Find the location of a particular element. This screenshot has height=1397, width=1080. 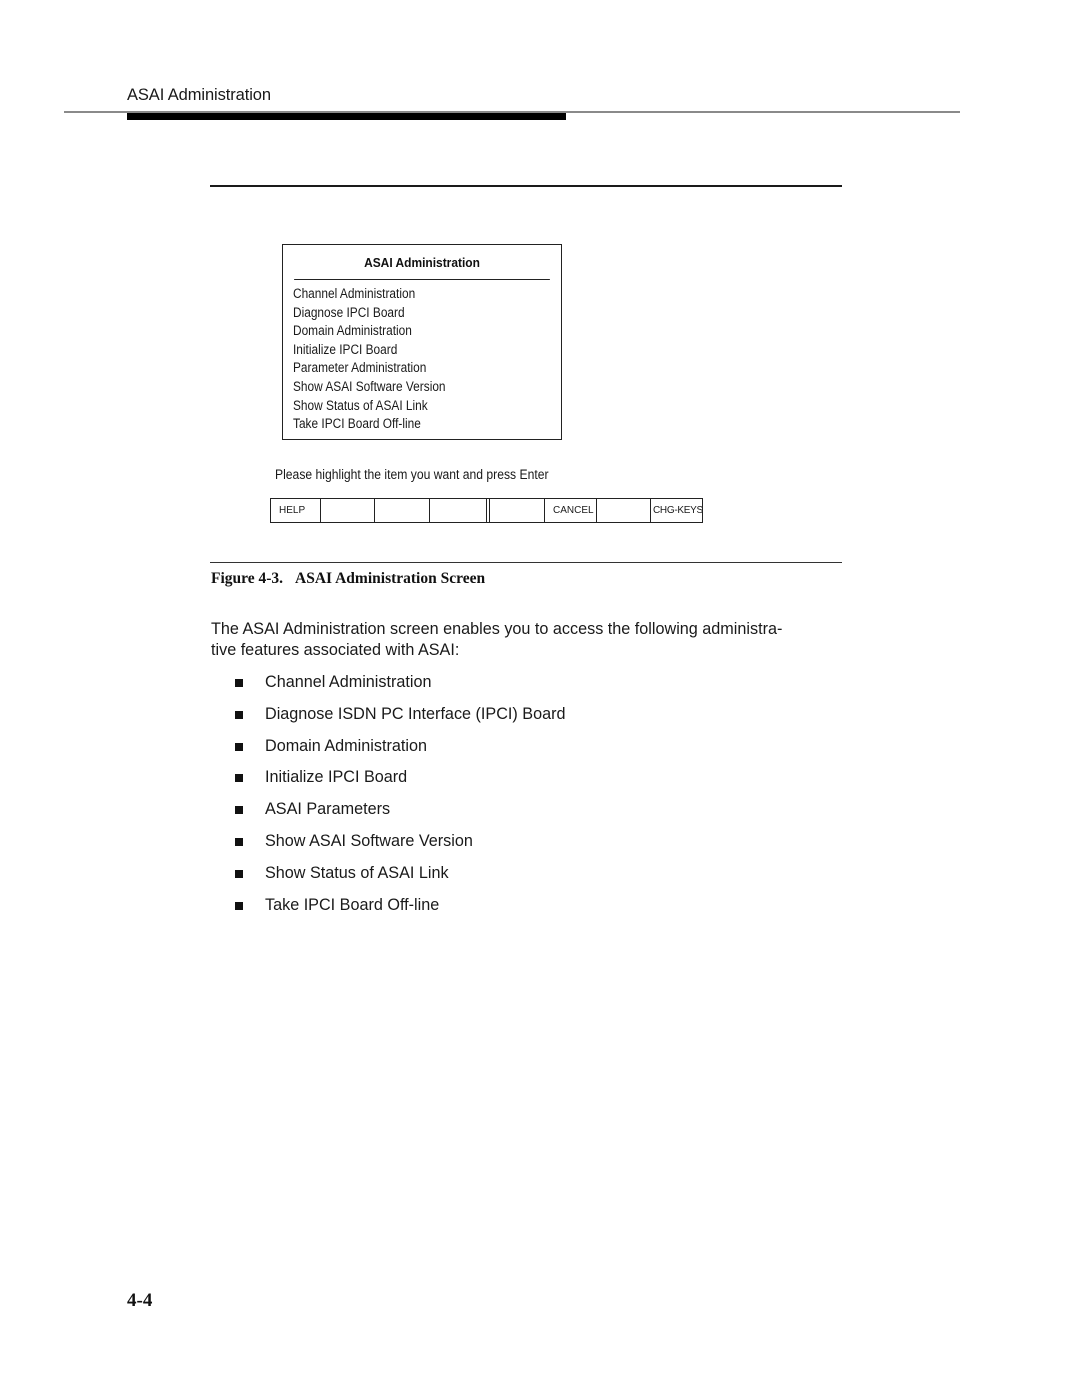

menu-item-initialize-ipci-board: Initialize IPCI Board is located at coordinates (369, 350).